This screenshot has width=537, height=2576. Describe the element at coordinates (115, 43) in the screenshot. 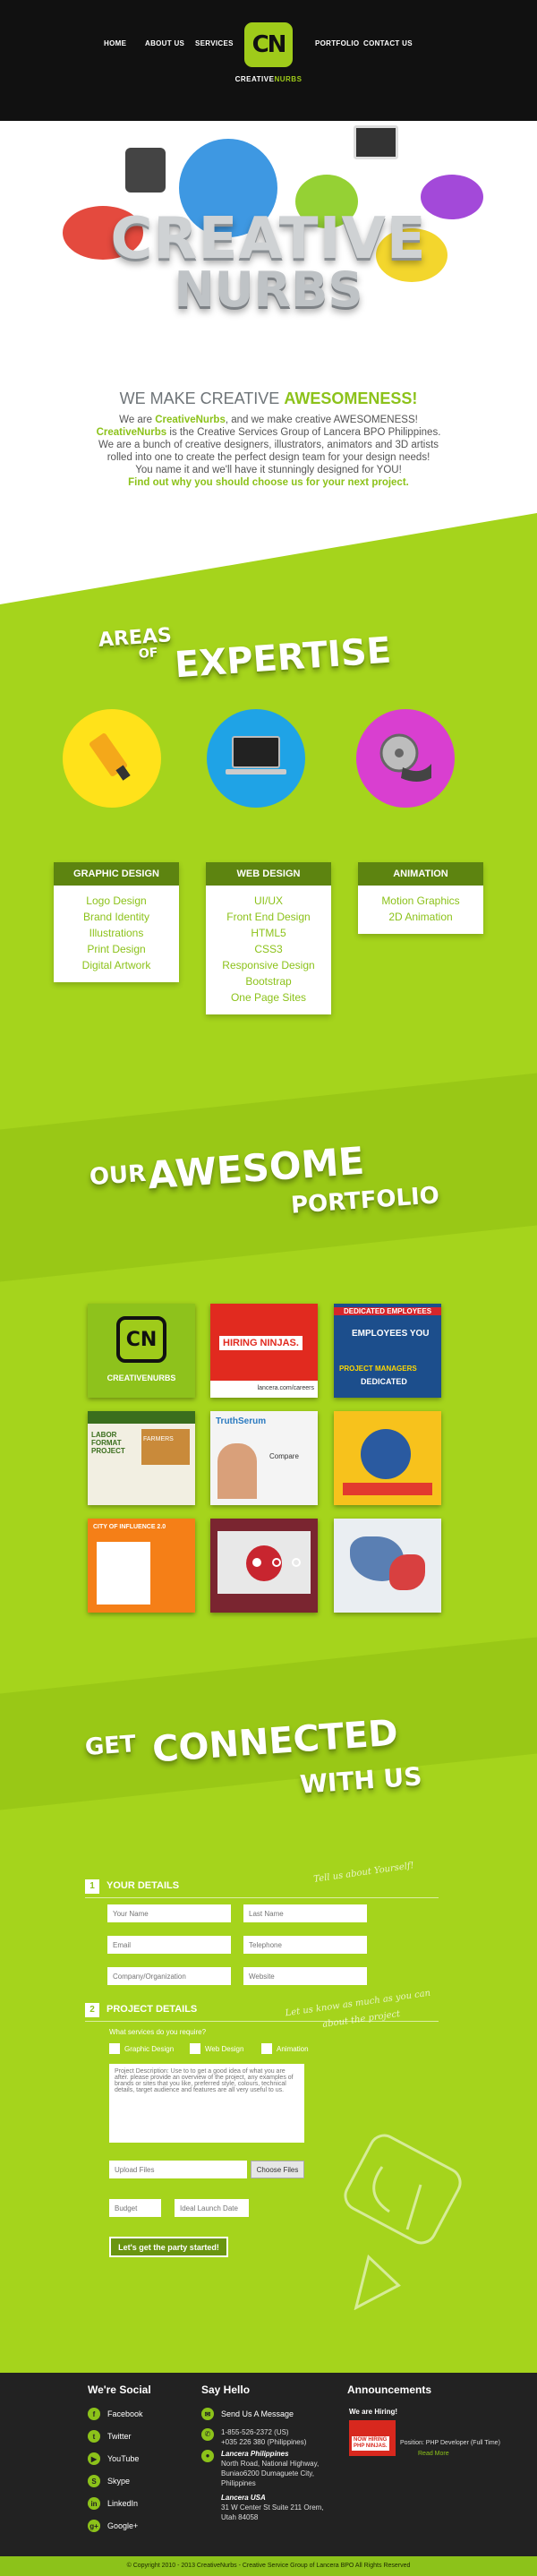

I see `nav-home: HOME` at that location.